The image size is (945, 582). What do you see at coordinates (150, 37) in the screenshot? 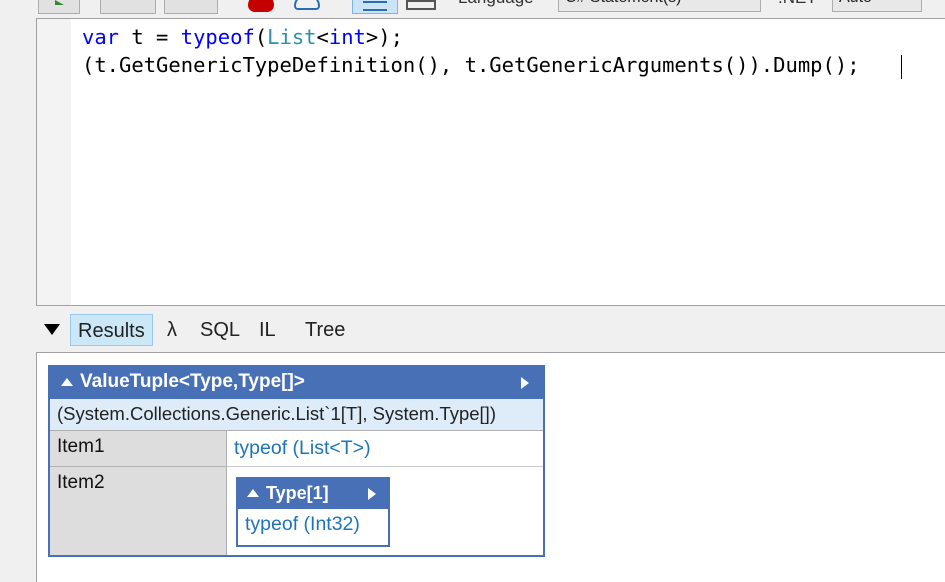
I see `code-token: t =` at bounding box center [150, 37].